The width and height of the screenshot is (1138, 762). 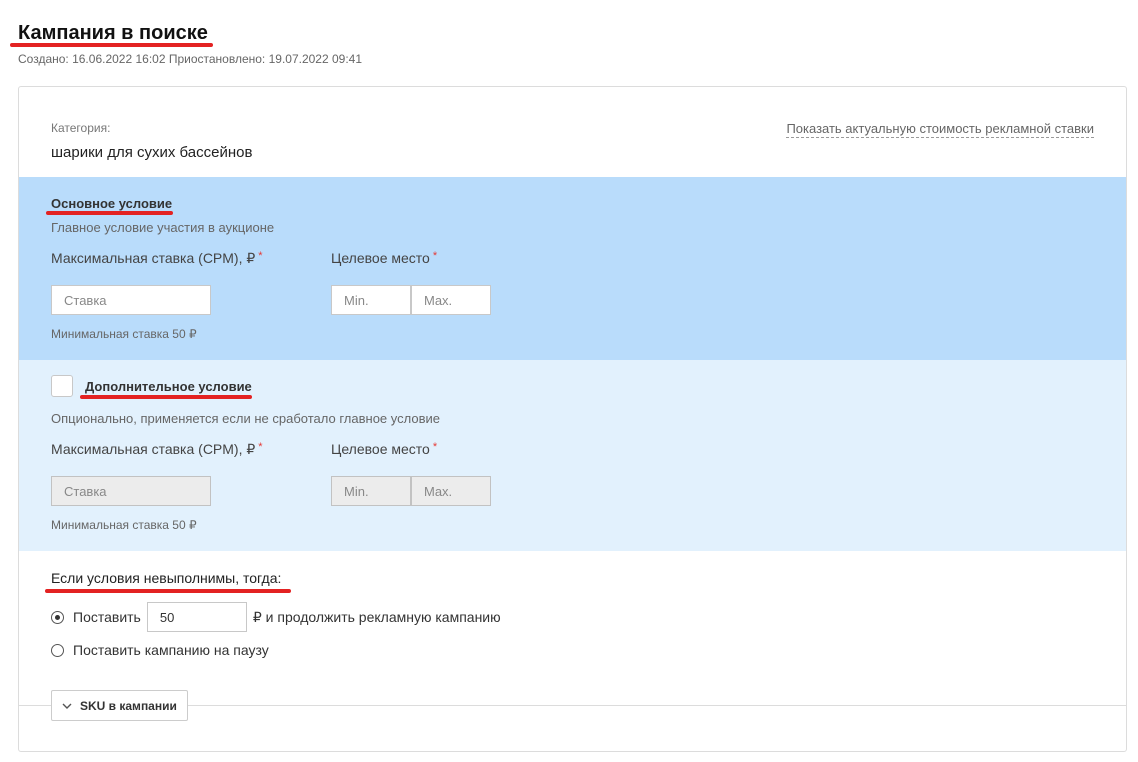 What do you see at coordinates (371, 300) in the screenshot?
I see `main-place-min-input` at bounding box center [371, 300].